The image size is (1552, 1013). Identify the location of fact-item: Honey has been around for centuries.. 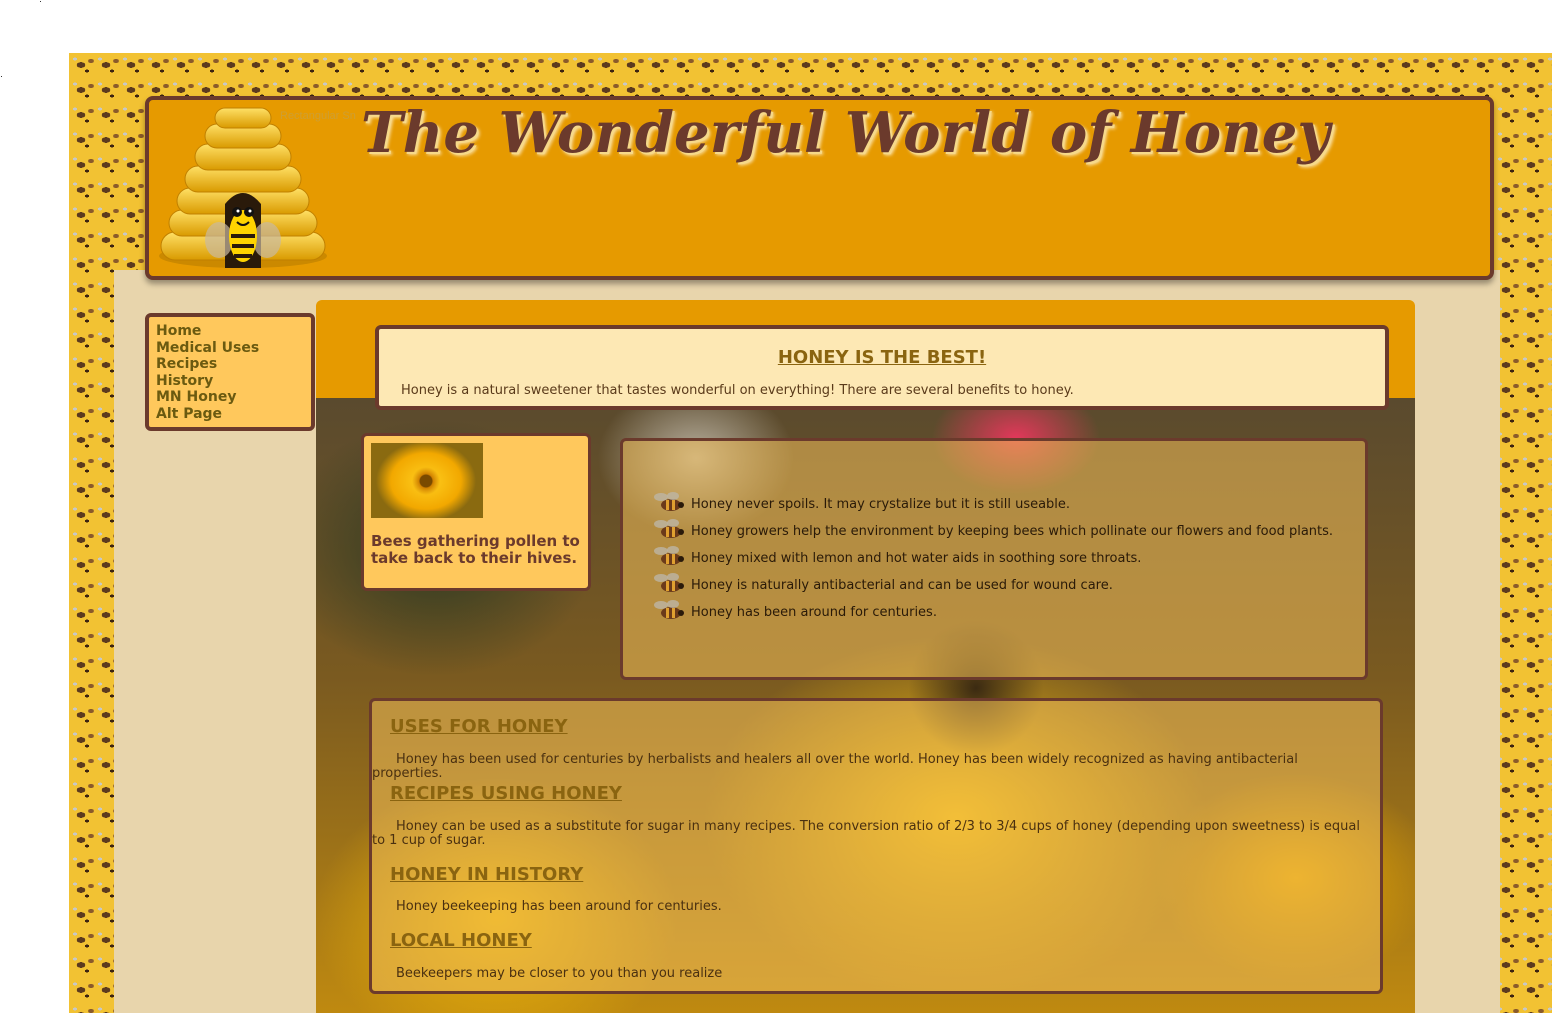
(990, 612).